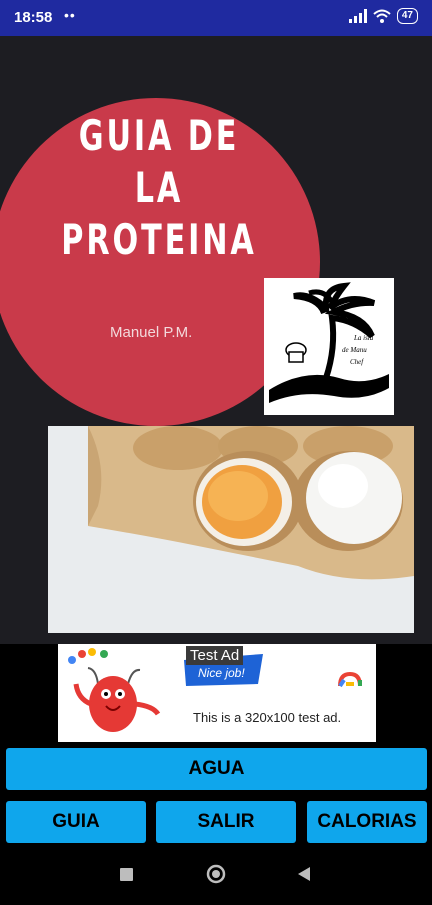  Describe the element at coordinates (267, 717) in the screenshot. I see `ad-description: This is a 320x100 test ad.` at that location.